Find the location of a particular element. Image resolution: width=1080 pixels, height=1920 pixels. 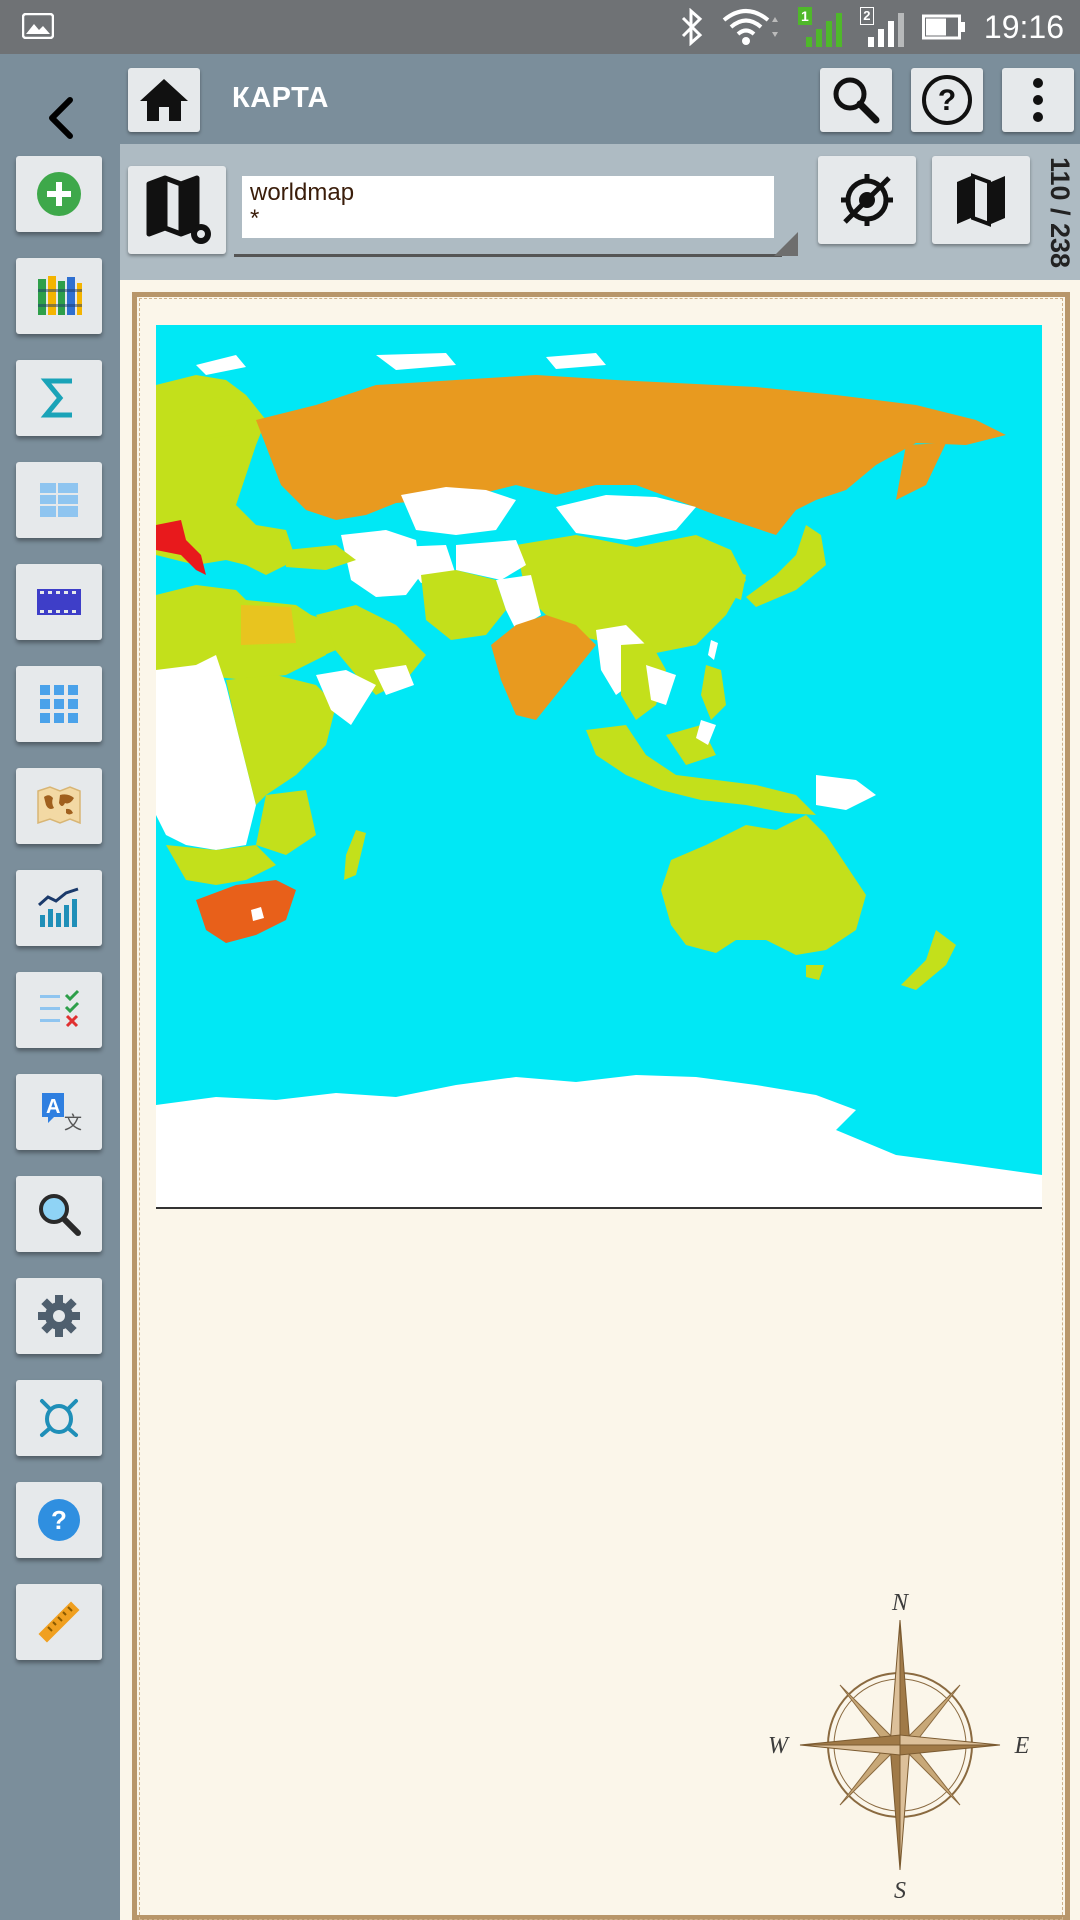

page-title: КАРТА is located at coordinates (280, 98).